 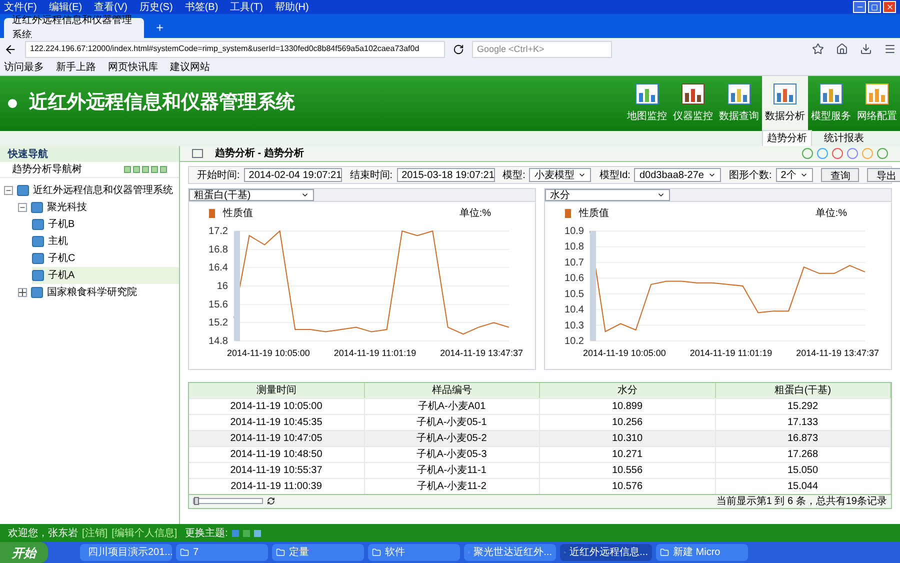 What do you see at coordinates (133, 67) in the screenshot?
I see `bookmark-link: 网页快讯库` at bounding box center [133, 67].